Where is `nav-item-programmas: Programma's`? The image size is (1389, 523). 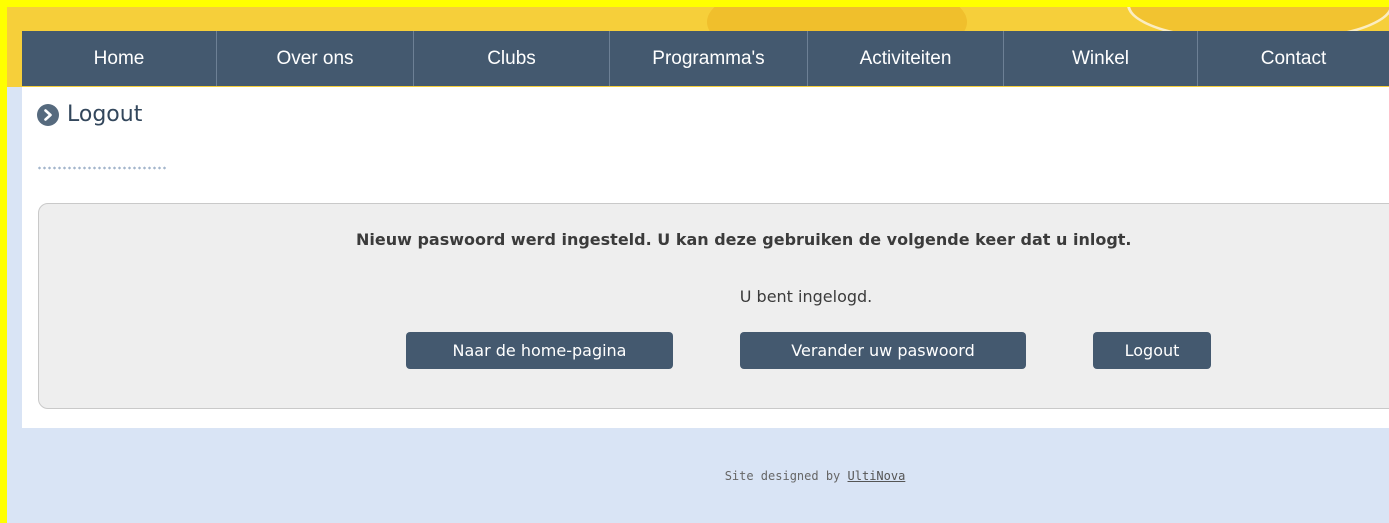
nav-item-programmas: Programma's is located at coordinates (709, 58).